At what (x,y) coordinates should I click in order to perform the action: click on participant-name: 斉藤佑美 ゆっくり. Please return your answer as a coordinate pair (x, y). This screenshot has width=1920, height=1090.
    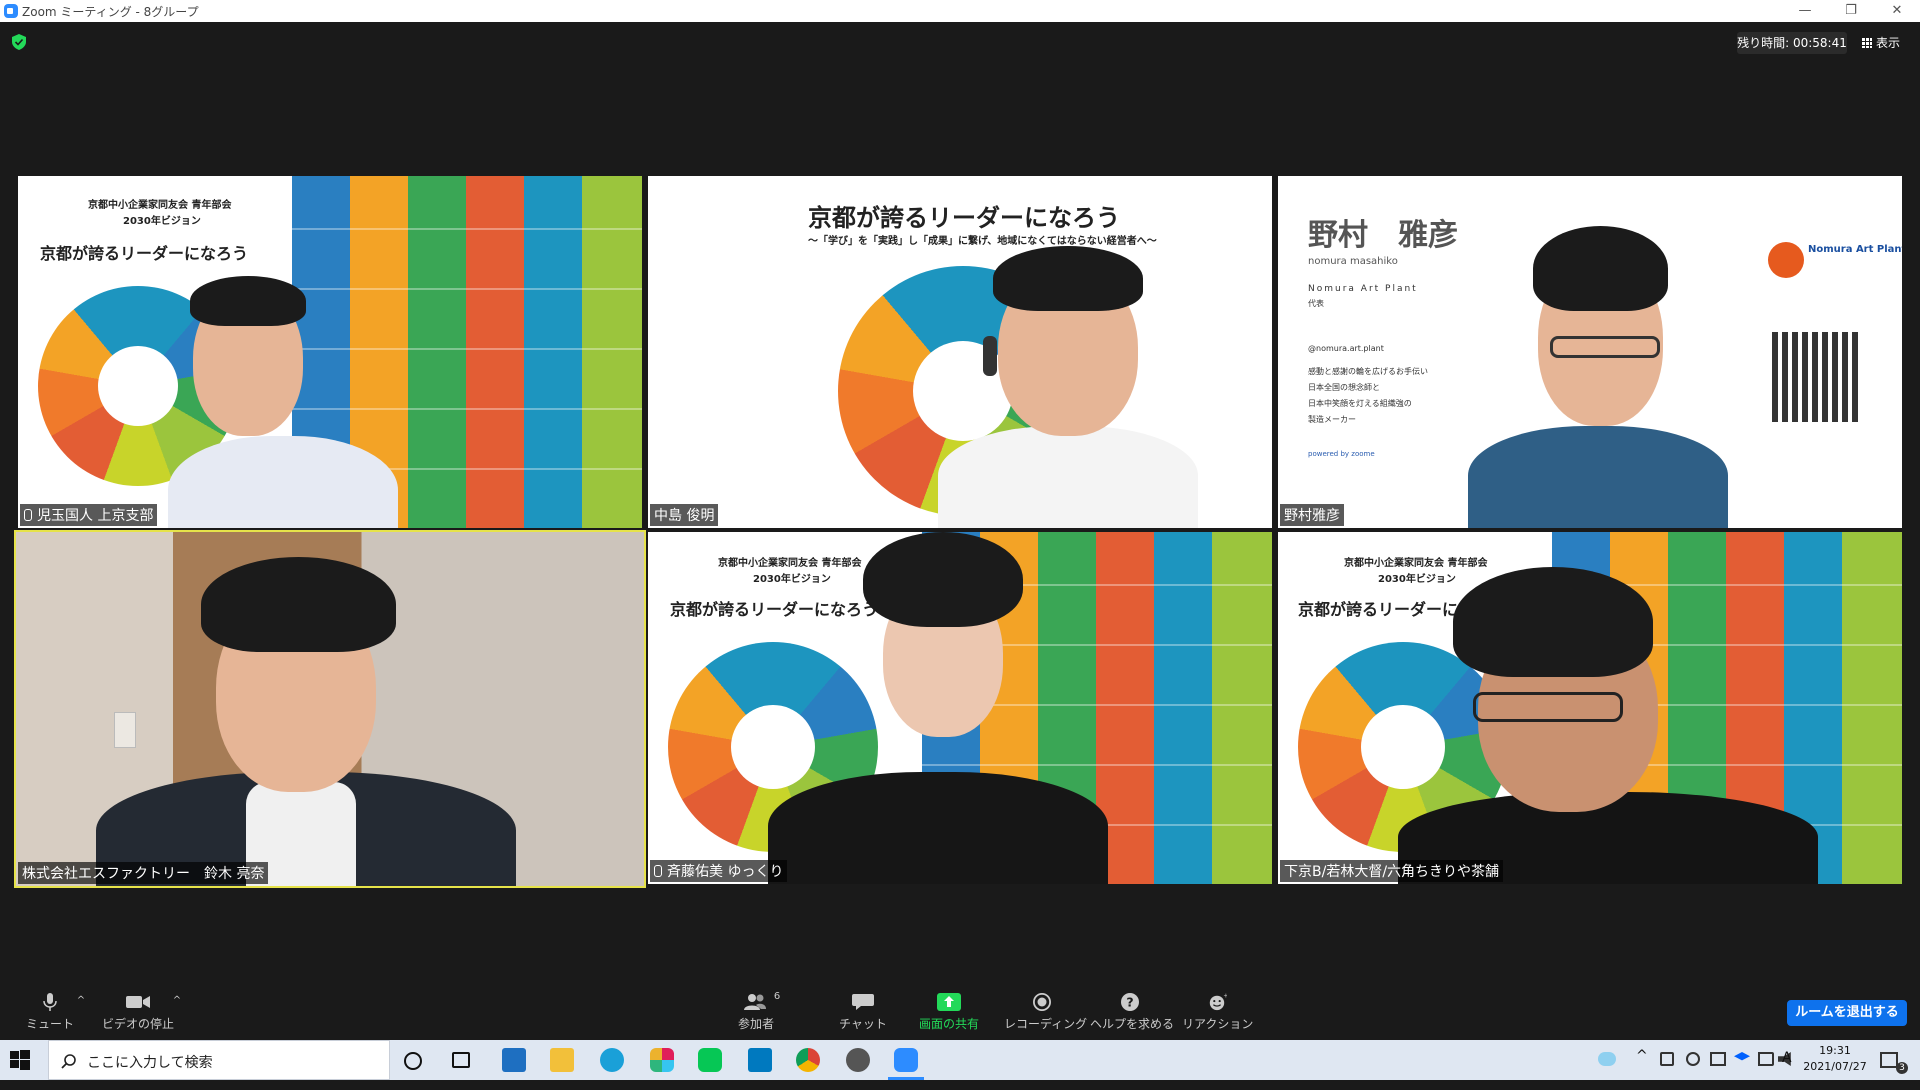
    Looking at the image, I should click on (719, 871).